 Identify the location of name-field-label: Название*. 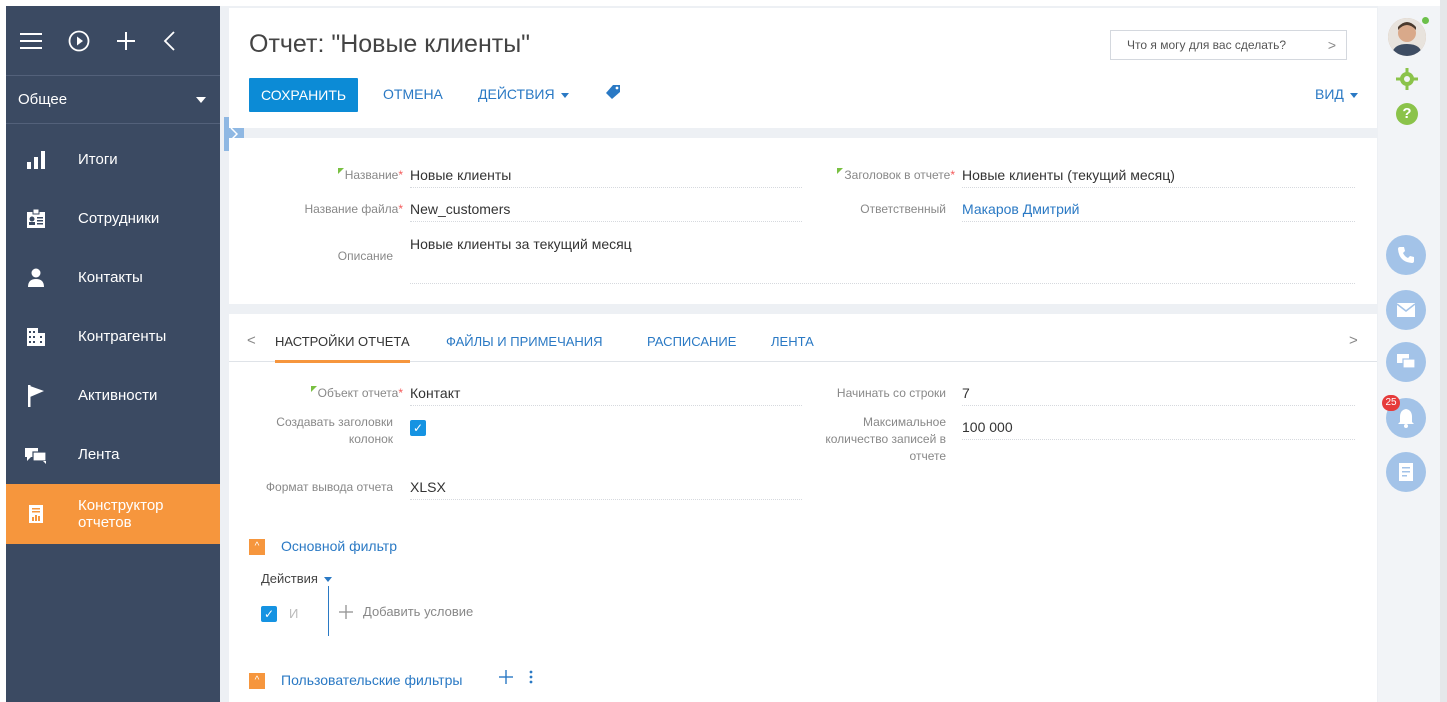
(316, 175).